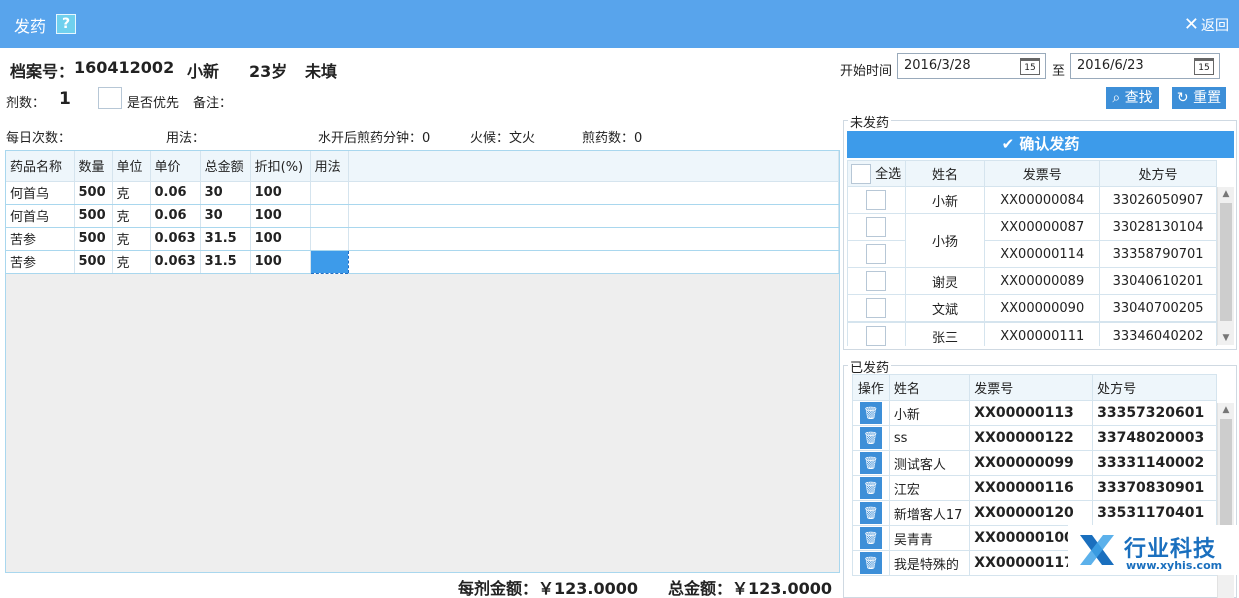 This screenshot has height=598, width=1239. I want to click on end-date-value: 2016/6/23, so click(1110, 65).